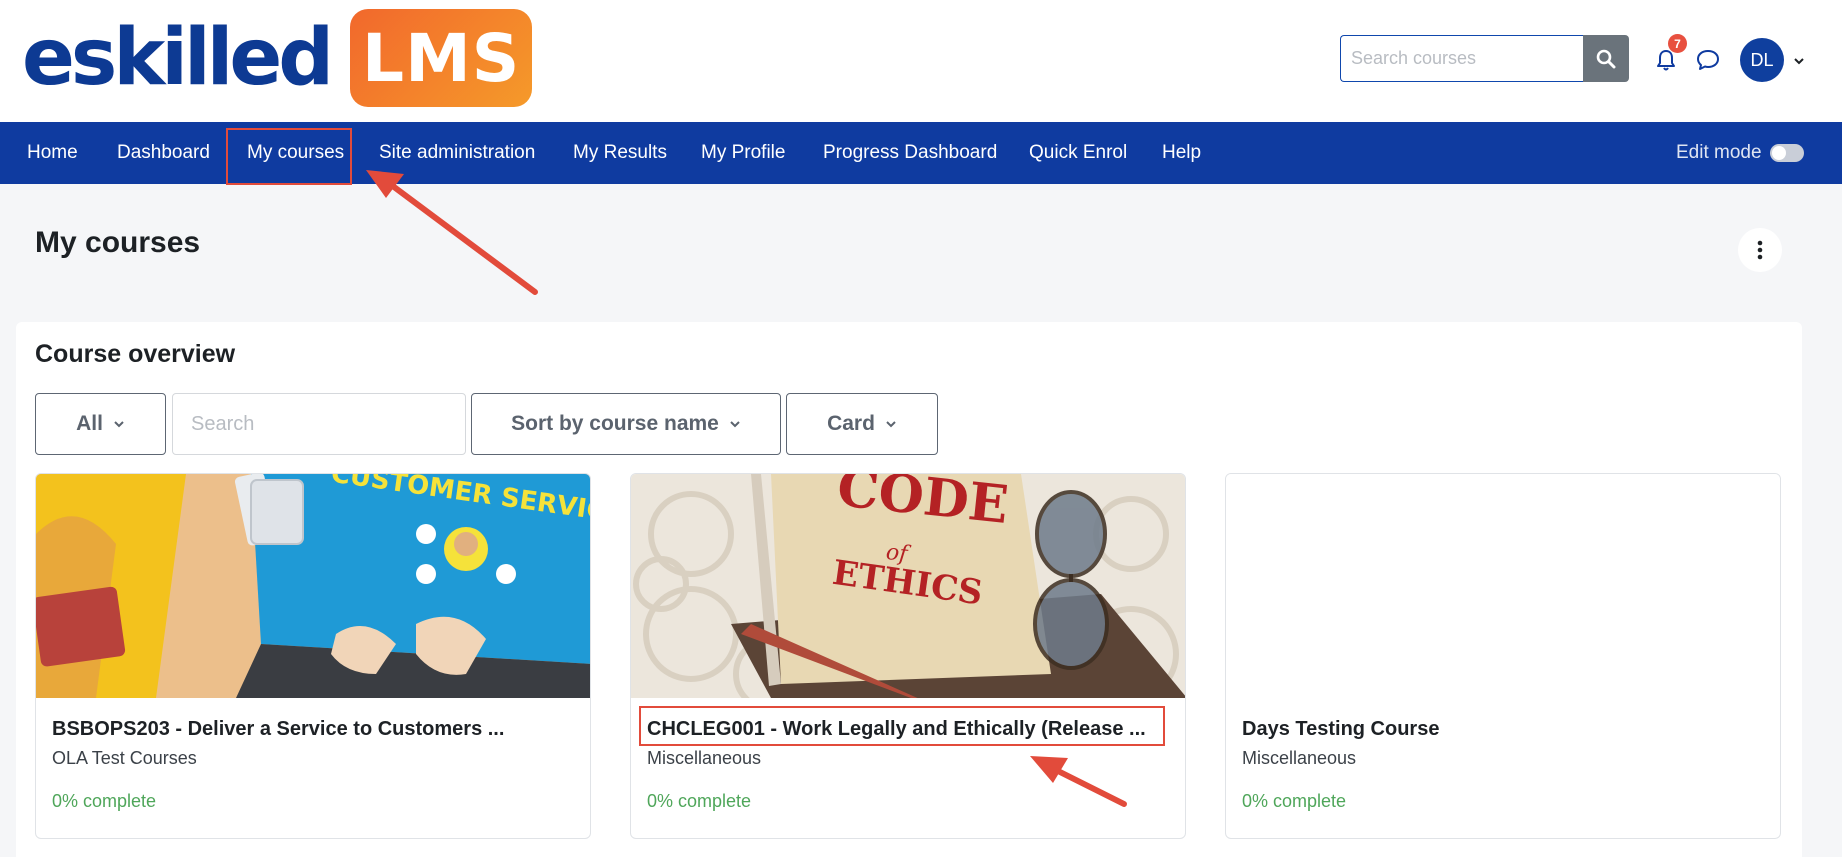 Image resolution: width=1842 pixels, height=857 pixels. Describe the element at coordinates (452, 232) in the screenshot. I see `arrow-to-my-courses` at that location.